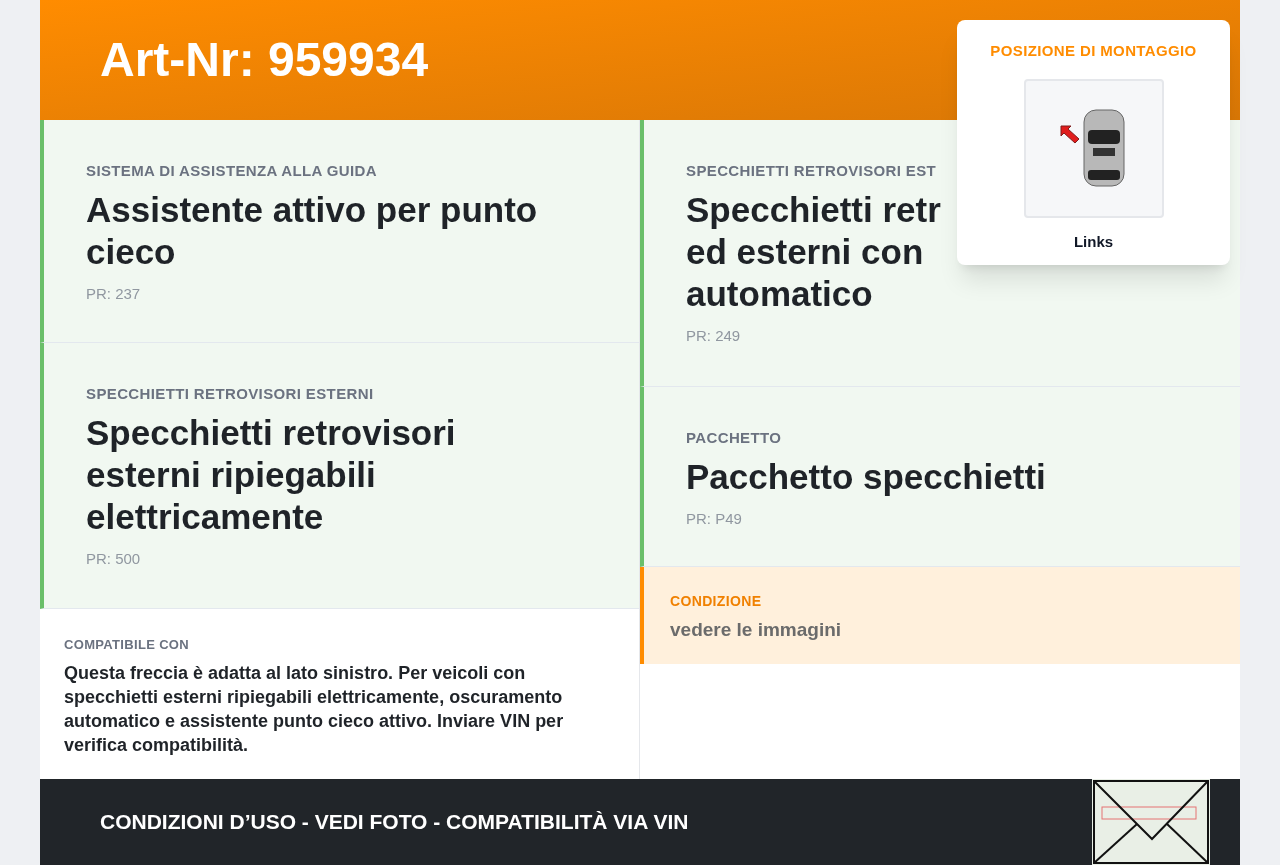  What do you see at coordinates (716, 601) in the screenshot?
I see `condition-label: CONDIZIONE` at bounding box center [716, 601].